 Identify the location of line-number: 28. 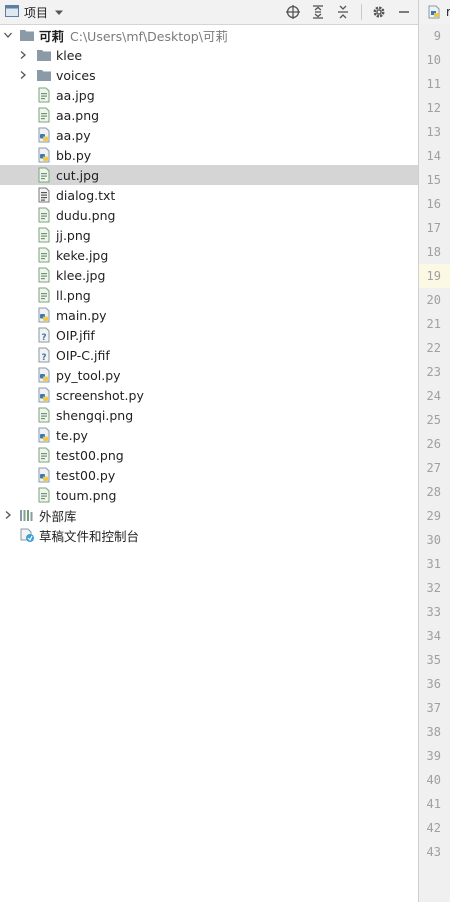
(433, 492).